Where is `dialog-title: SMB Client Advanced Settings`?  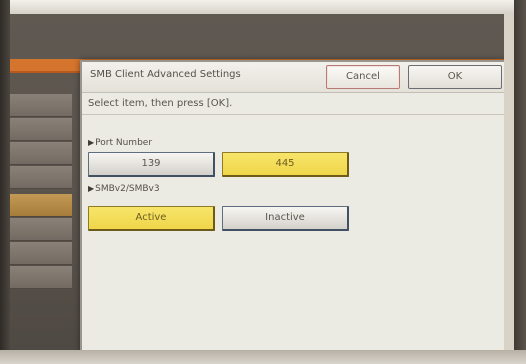
dialog-title: SMB Client Advanced Settings is located at coordinates (165, 74).